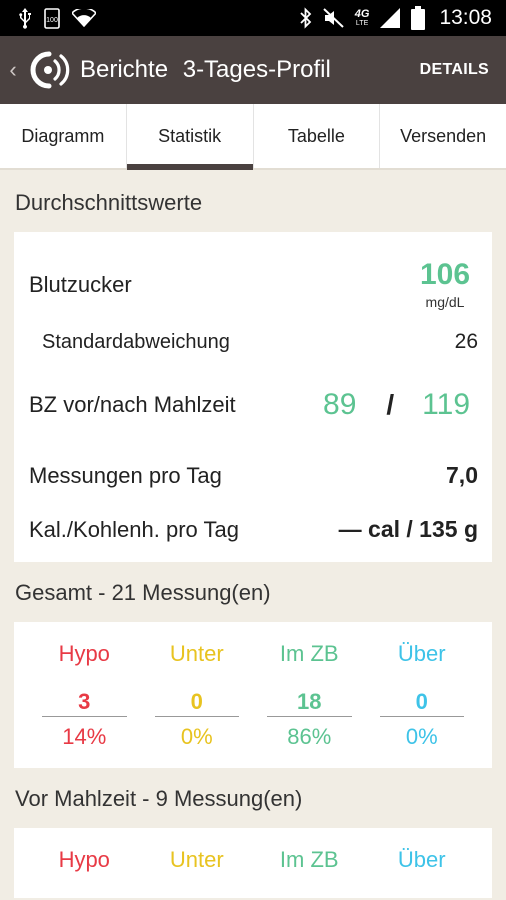  What do you see at coordinates (340, 404) in the screenshot?
I see `pre-meal-value: 89` at bounding box center [340, 404].